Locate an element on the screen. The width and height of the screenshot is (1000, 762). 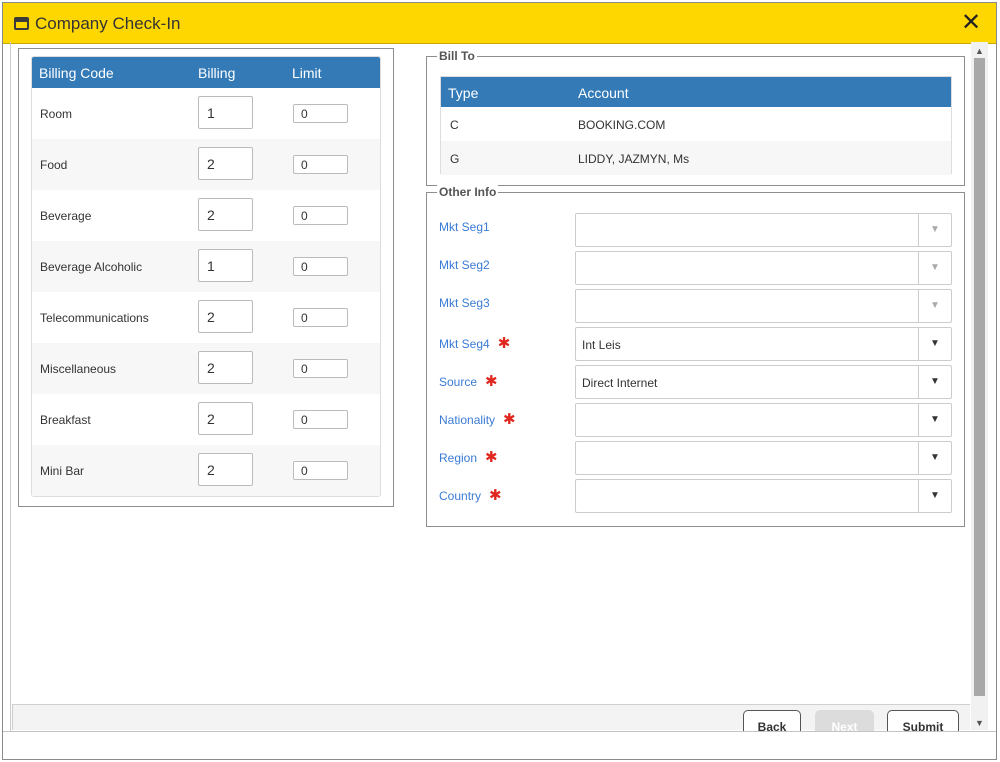
table-row: Beverage Alcoholic is located at coordinates (206, 266).